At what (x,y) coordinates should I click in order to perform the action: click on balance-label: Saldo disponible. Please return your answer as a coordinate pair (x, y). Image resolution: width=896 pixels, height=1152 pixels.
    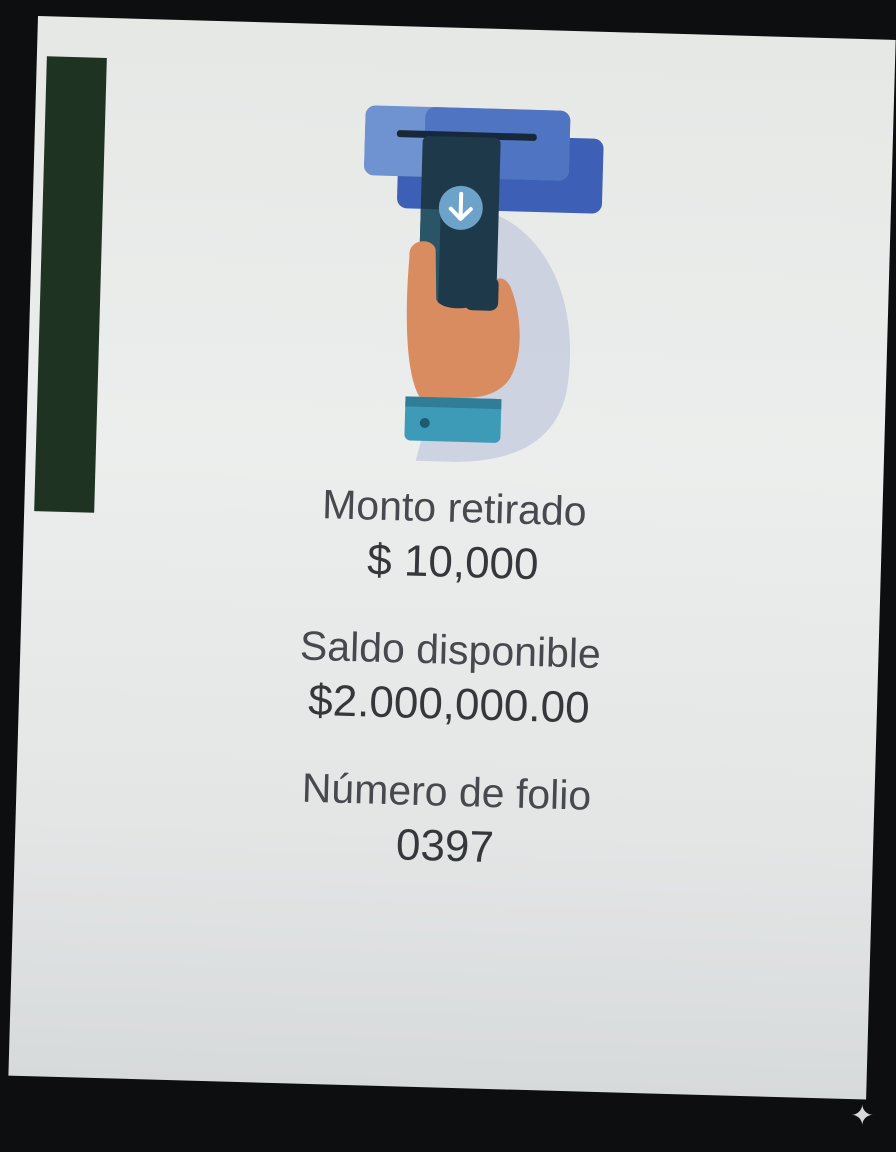
    Looking at the image, I should click on (450, 649).